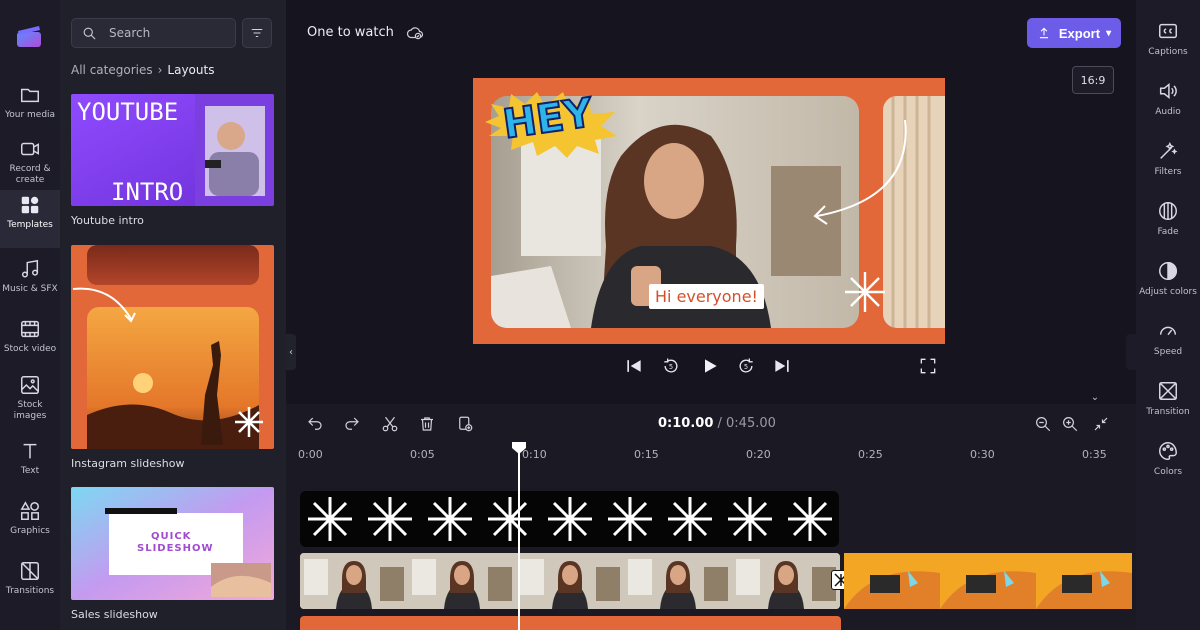 Image resolution: width=1200 pixels, height=630 pixels. What do you see at coordinates (569, 519) in the screenshot?
I see `sticker-track-clip` at bounding box center [569, 519].